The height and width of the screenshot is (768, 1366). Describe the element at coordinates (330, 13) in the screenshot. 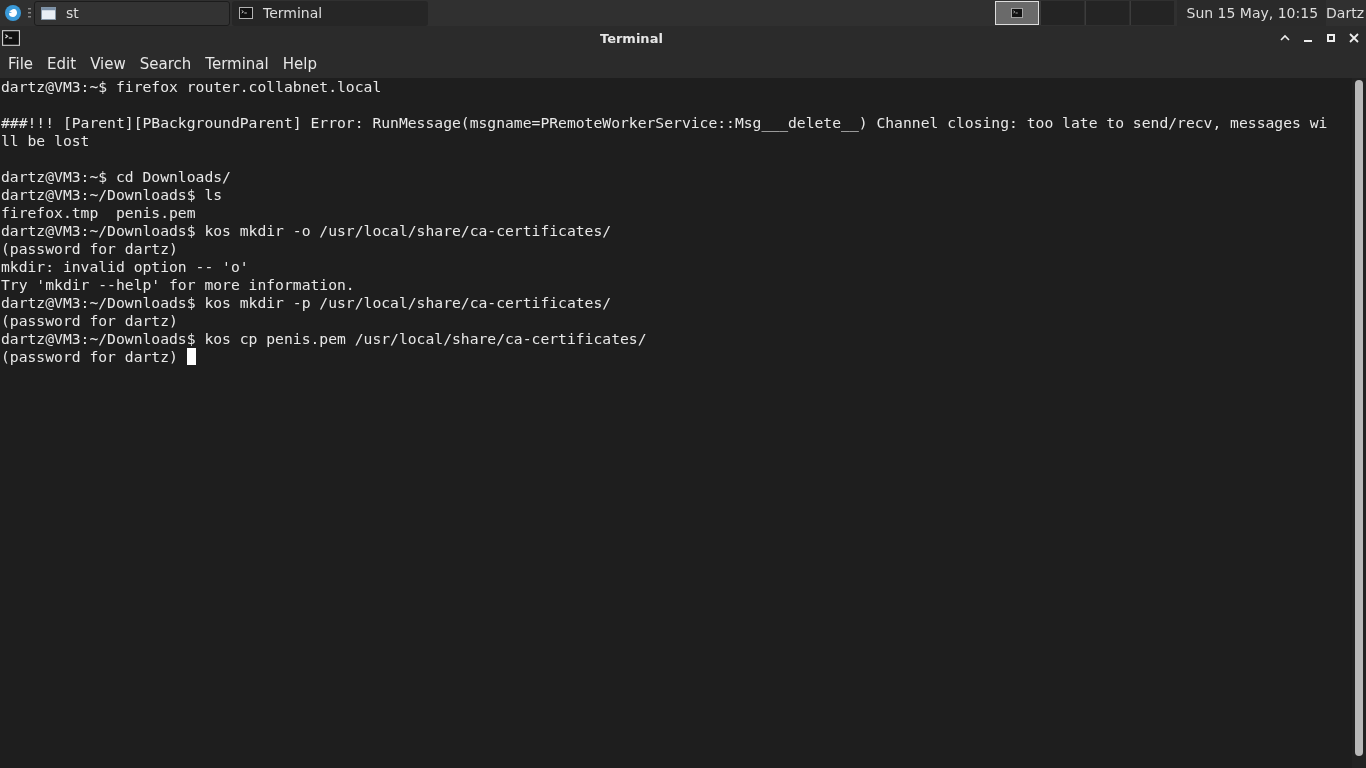

I see `taskbar-task: Terminal` at that location.